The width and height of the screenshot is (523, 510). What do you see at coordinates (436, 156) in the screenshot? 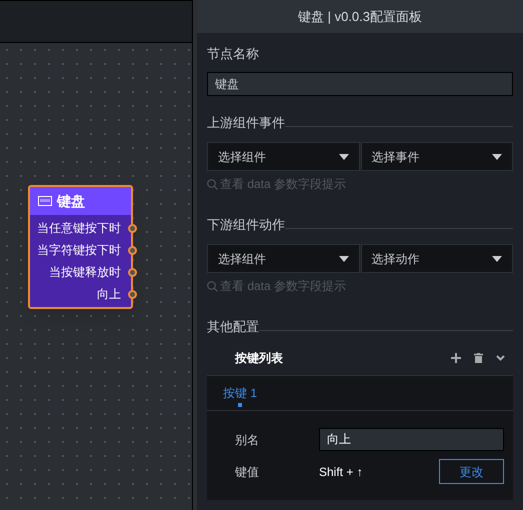
I see `select-dropdown: 选择事件` at bounding box center [436, 156].